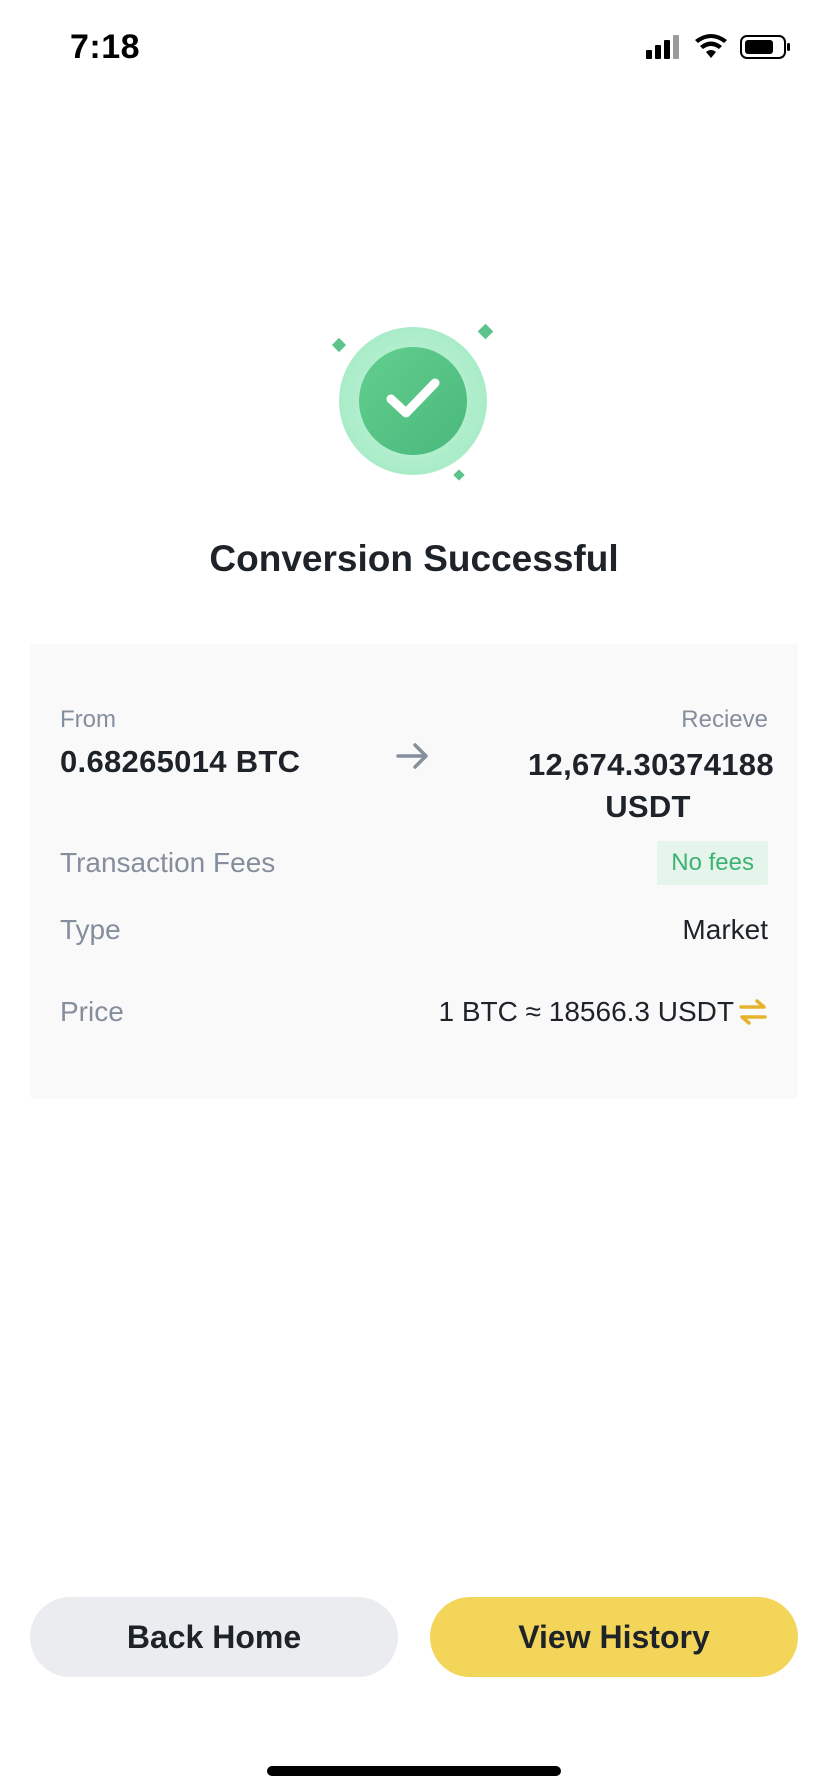 This screenshot has height=1792, width=828. What do you see at coordinates (90, 929) in the screenshot?
I see `type-label: Type` at bounding box center [90, 929].